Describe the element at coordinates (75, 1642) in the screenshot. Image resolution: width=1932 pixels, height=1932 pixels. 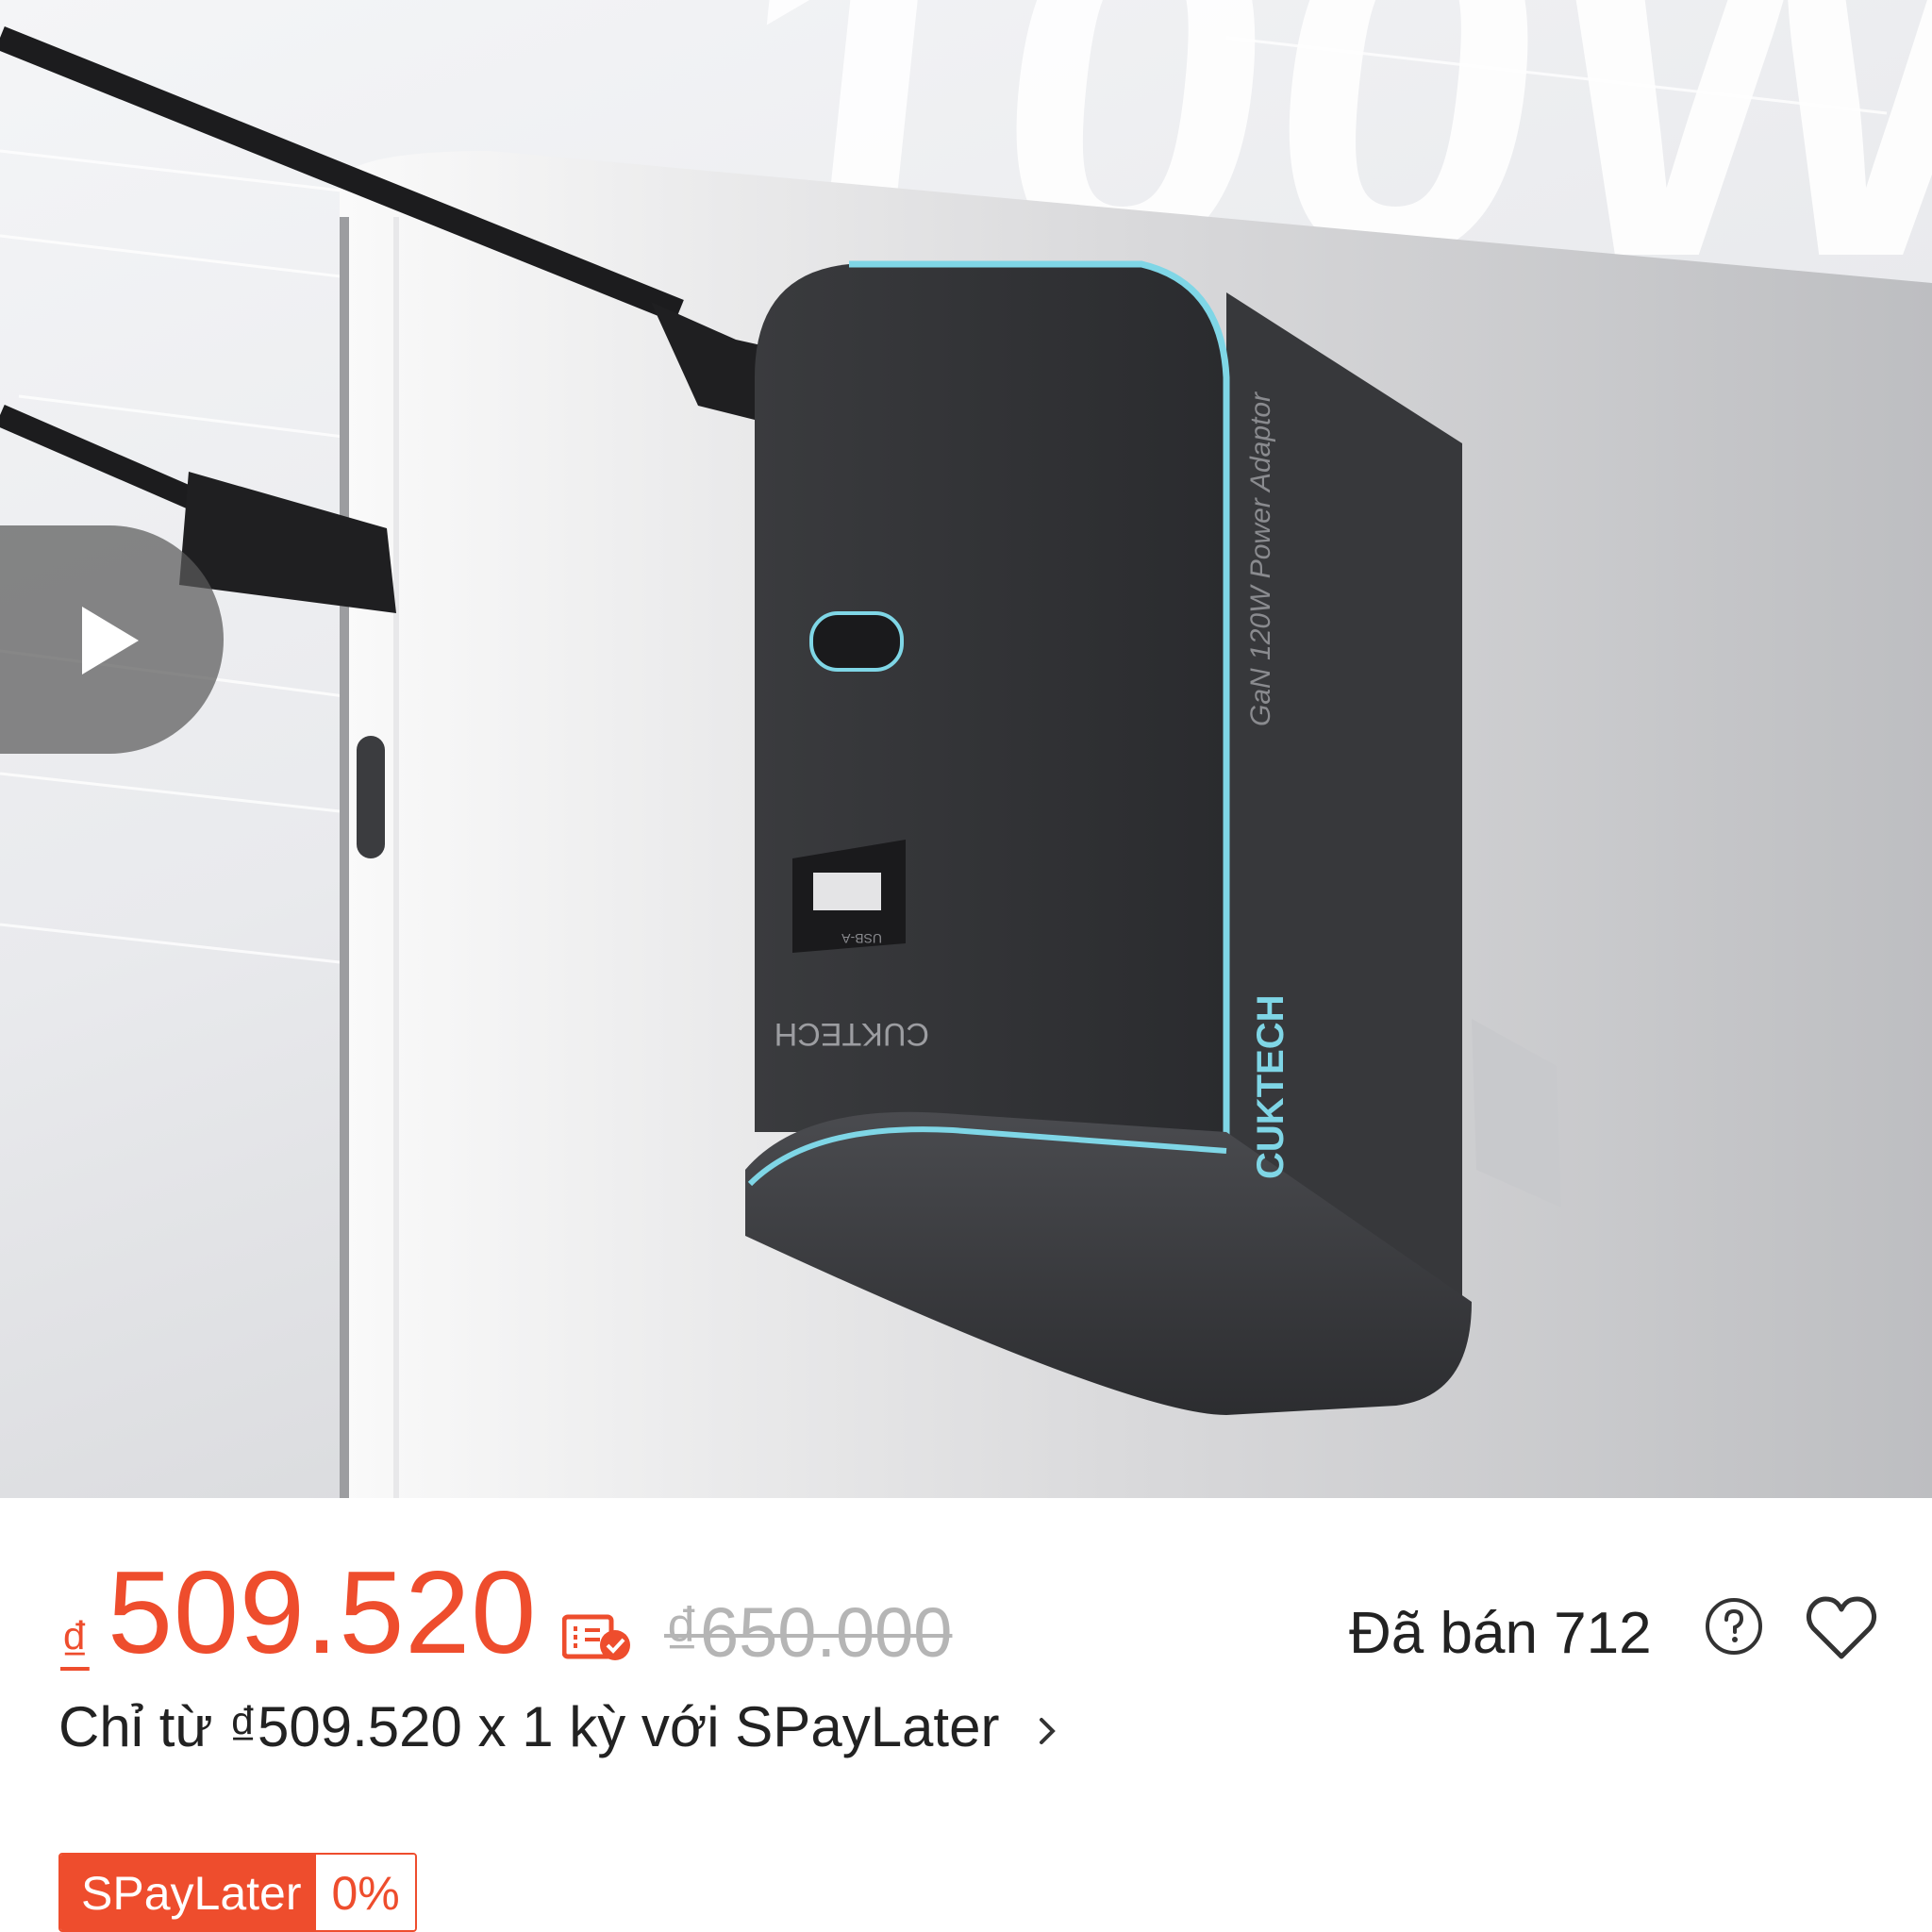
I see `currency-symbol: ₫` at that location.